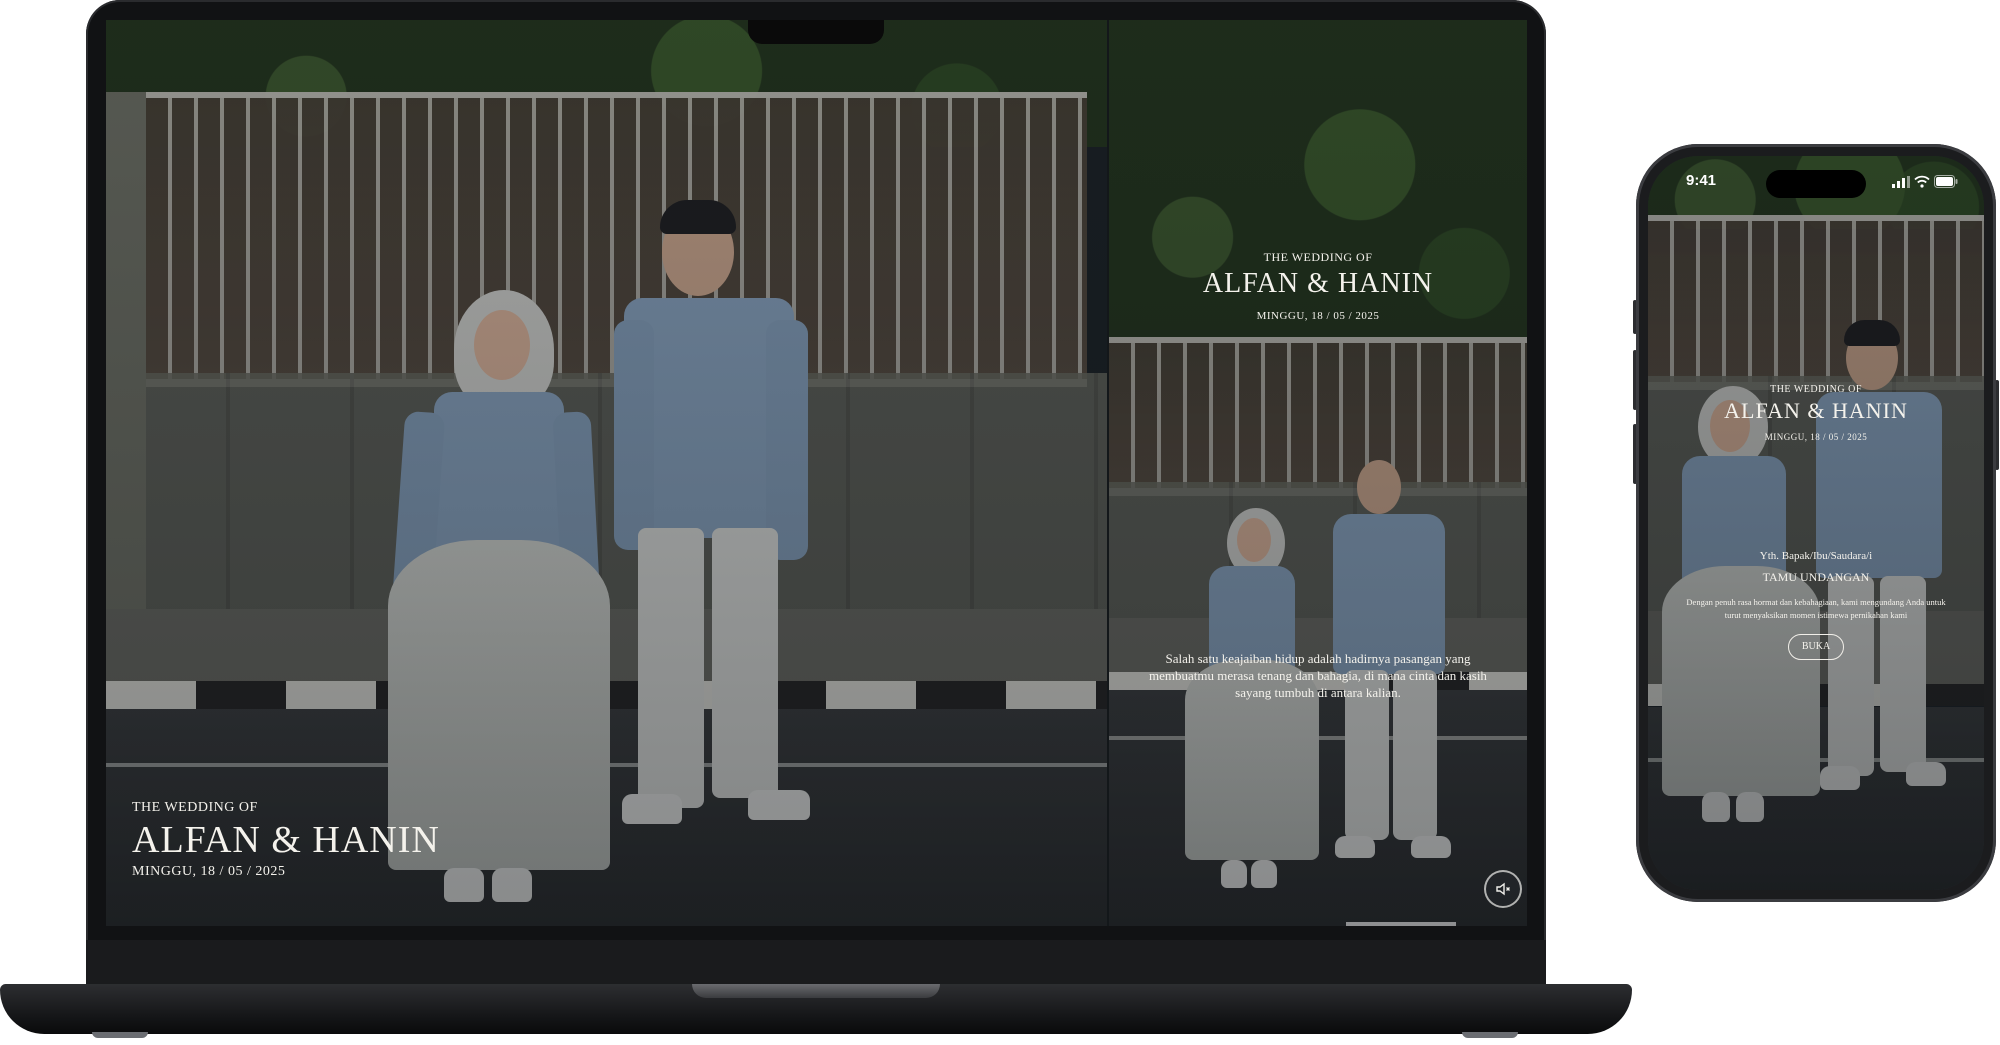 Image resolution: width=2000 pixels, height=1045 pixels. What do you see at coordinates (1318, 257) in the screenshot?
I see `side-eyebrow: THE WEDDING OF` at bounding box center [1318, 257].